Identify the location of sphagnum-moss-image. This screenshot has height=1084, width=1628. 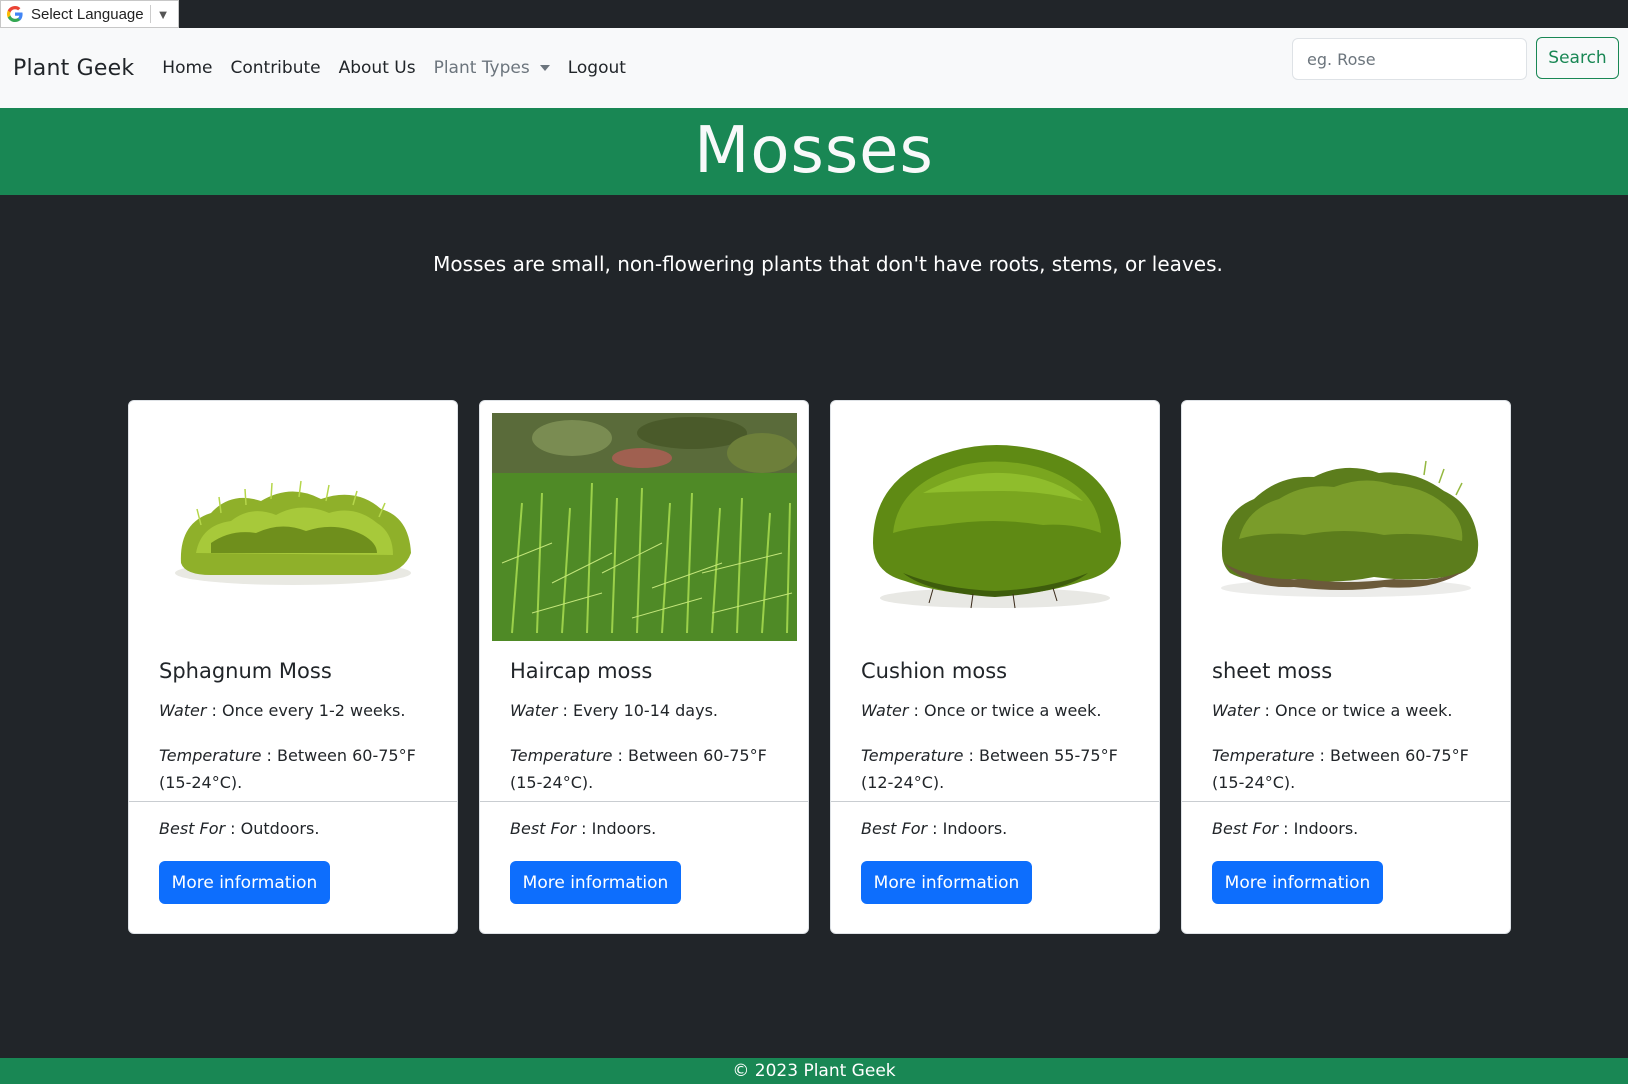
(293, 527).